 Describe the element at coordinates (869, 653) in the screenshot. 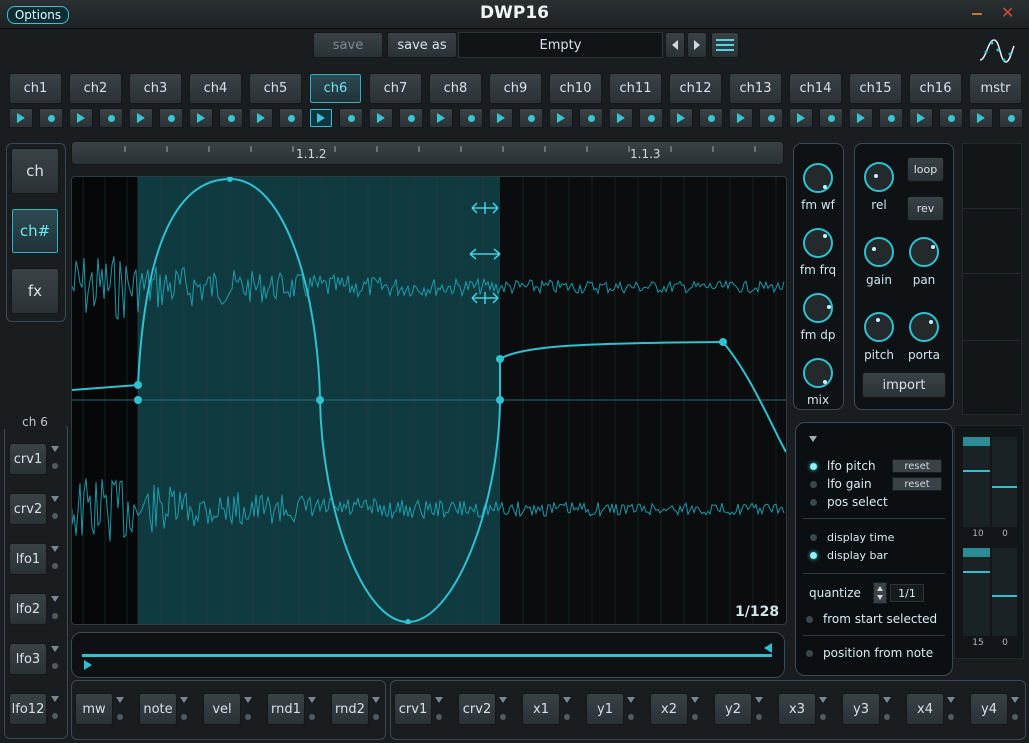

I see `option-position-from-note: position from note` at that location.